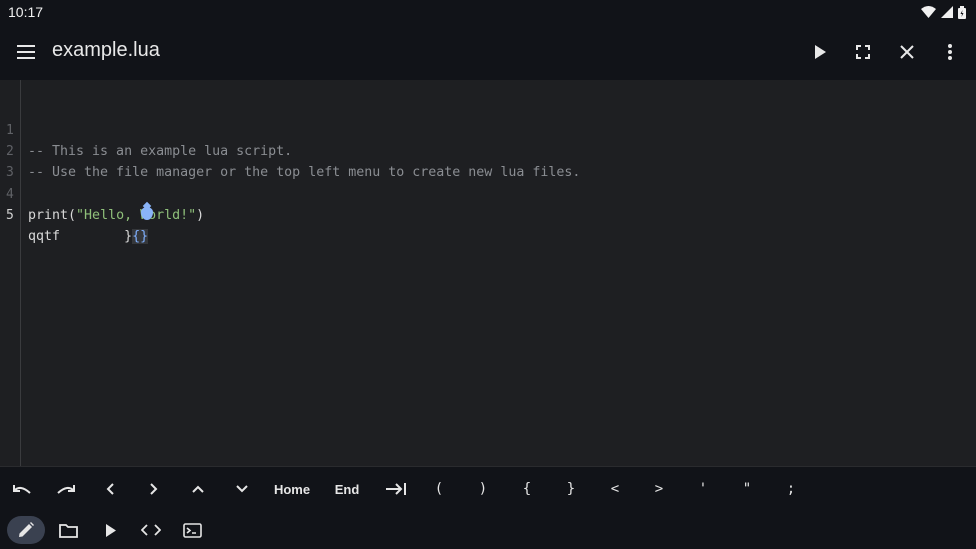 The height and width of the screenshot is (549, 976). I want to click on status-time: 10:17, so click(26, 12).